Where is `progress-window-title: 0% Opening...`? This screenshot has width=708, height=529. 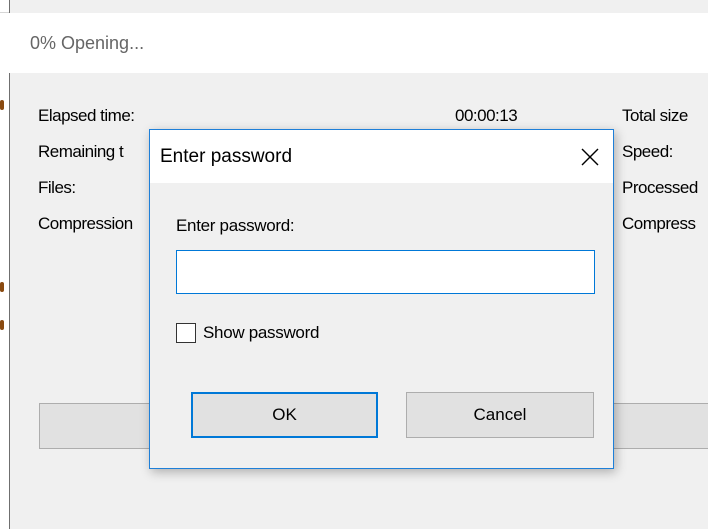
progress-window-title: 0% Opening... is located at coordinates (87, 43).